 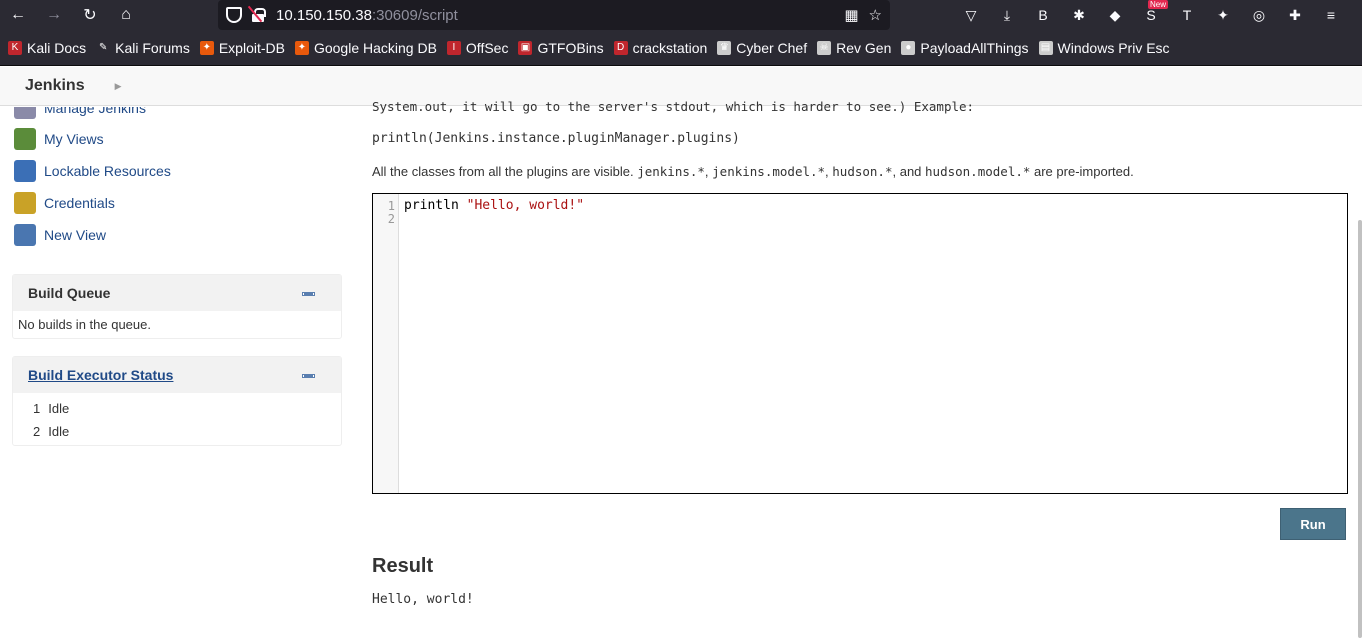 What do you see at coordinates (724, 47) in the screenshot?
I see `bookmark-favicon-icon: ♛` at bounding box center [724, 47].